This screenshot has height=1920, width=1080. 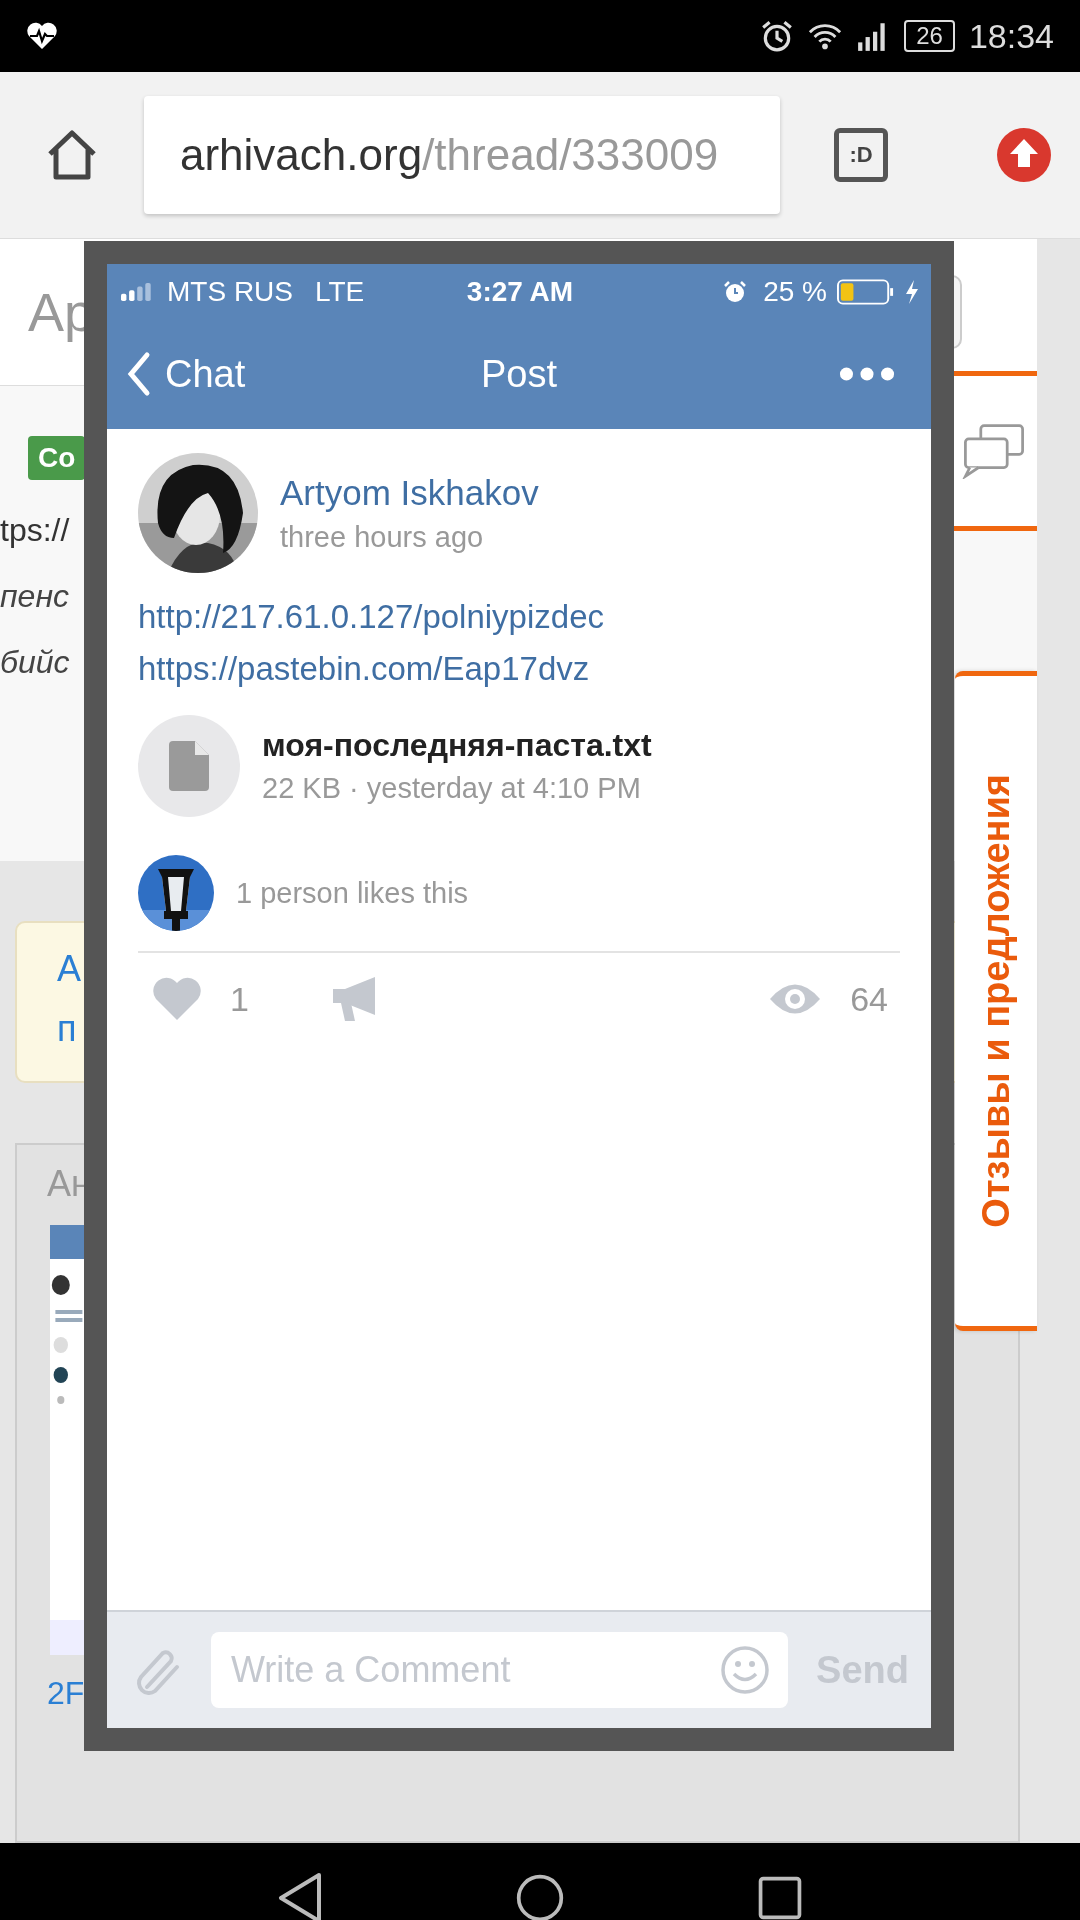 I want to click on battery-percent: 25 %, so click(x=795, y=291).